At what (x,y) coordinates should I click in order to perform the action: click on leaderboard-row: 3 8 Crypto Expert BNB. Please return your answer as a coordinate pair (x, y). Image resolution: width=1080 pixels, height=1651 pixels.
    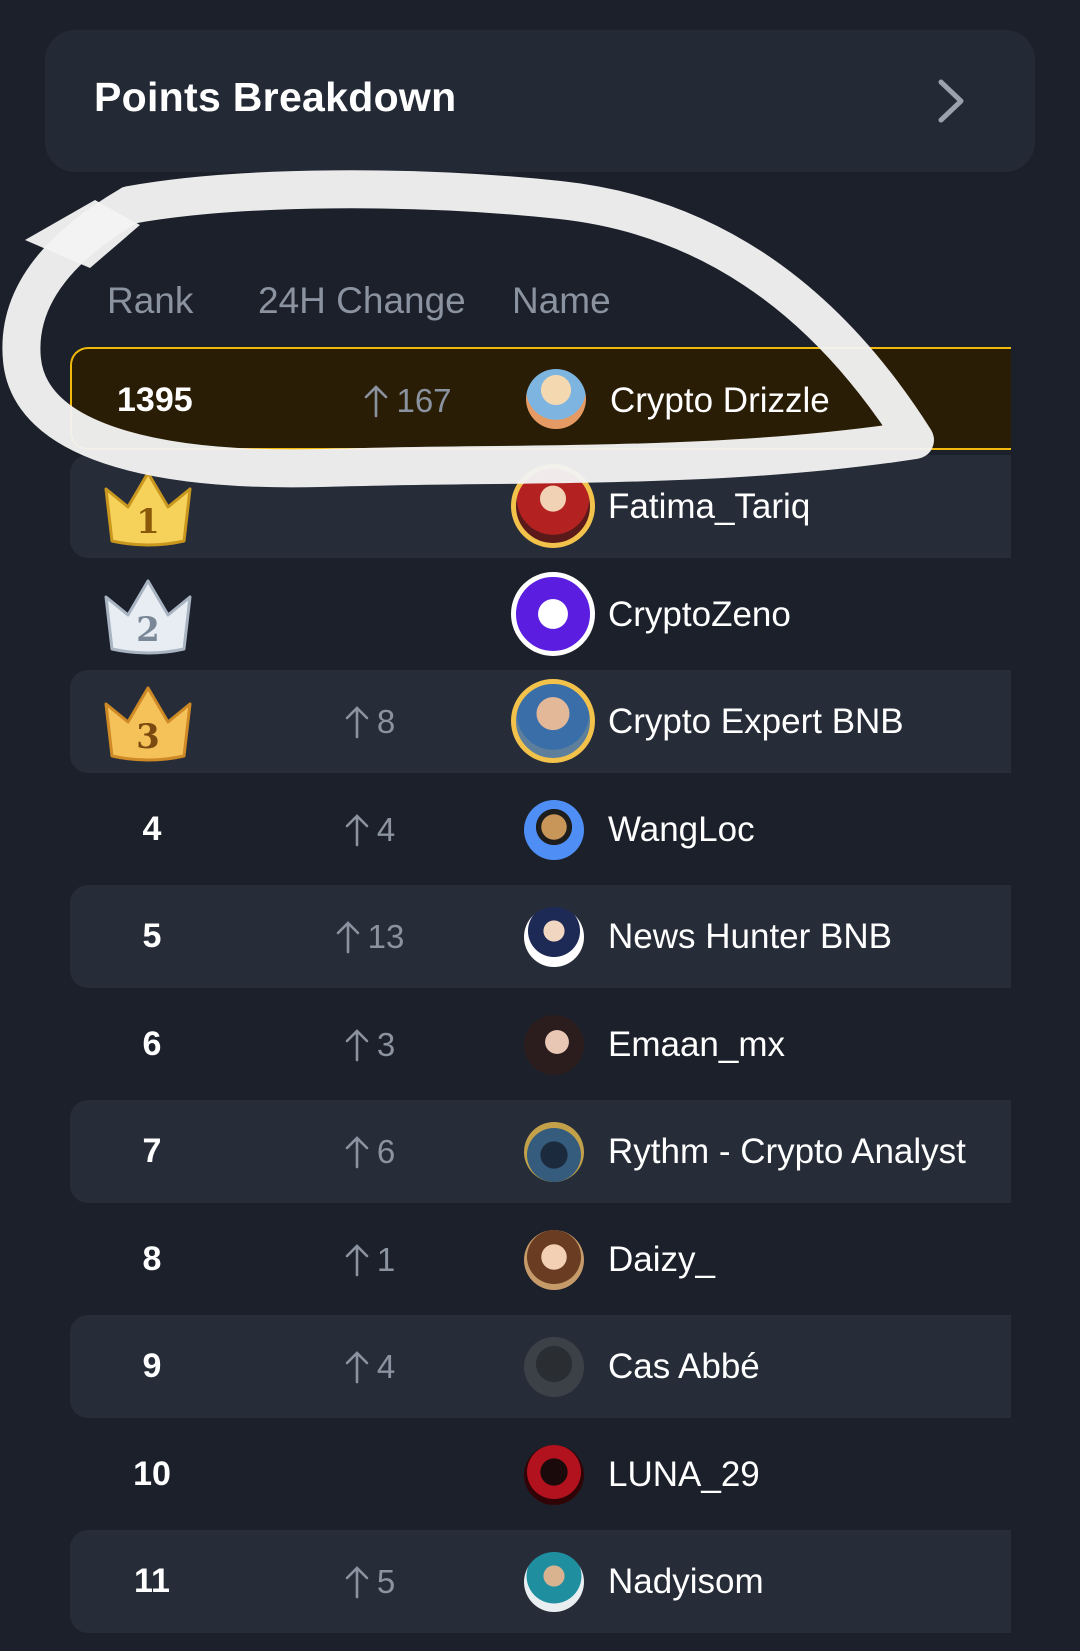
    Looking at the image, I should click on (540, 721).